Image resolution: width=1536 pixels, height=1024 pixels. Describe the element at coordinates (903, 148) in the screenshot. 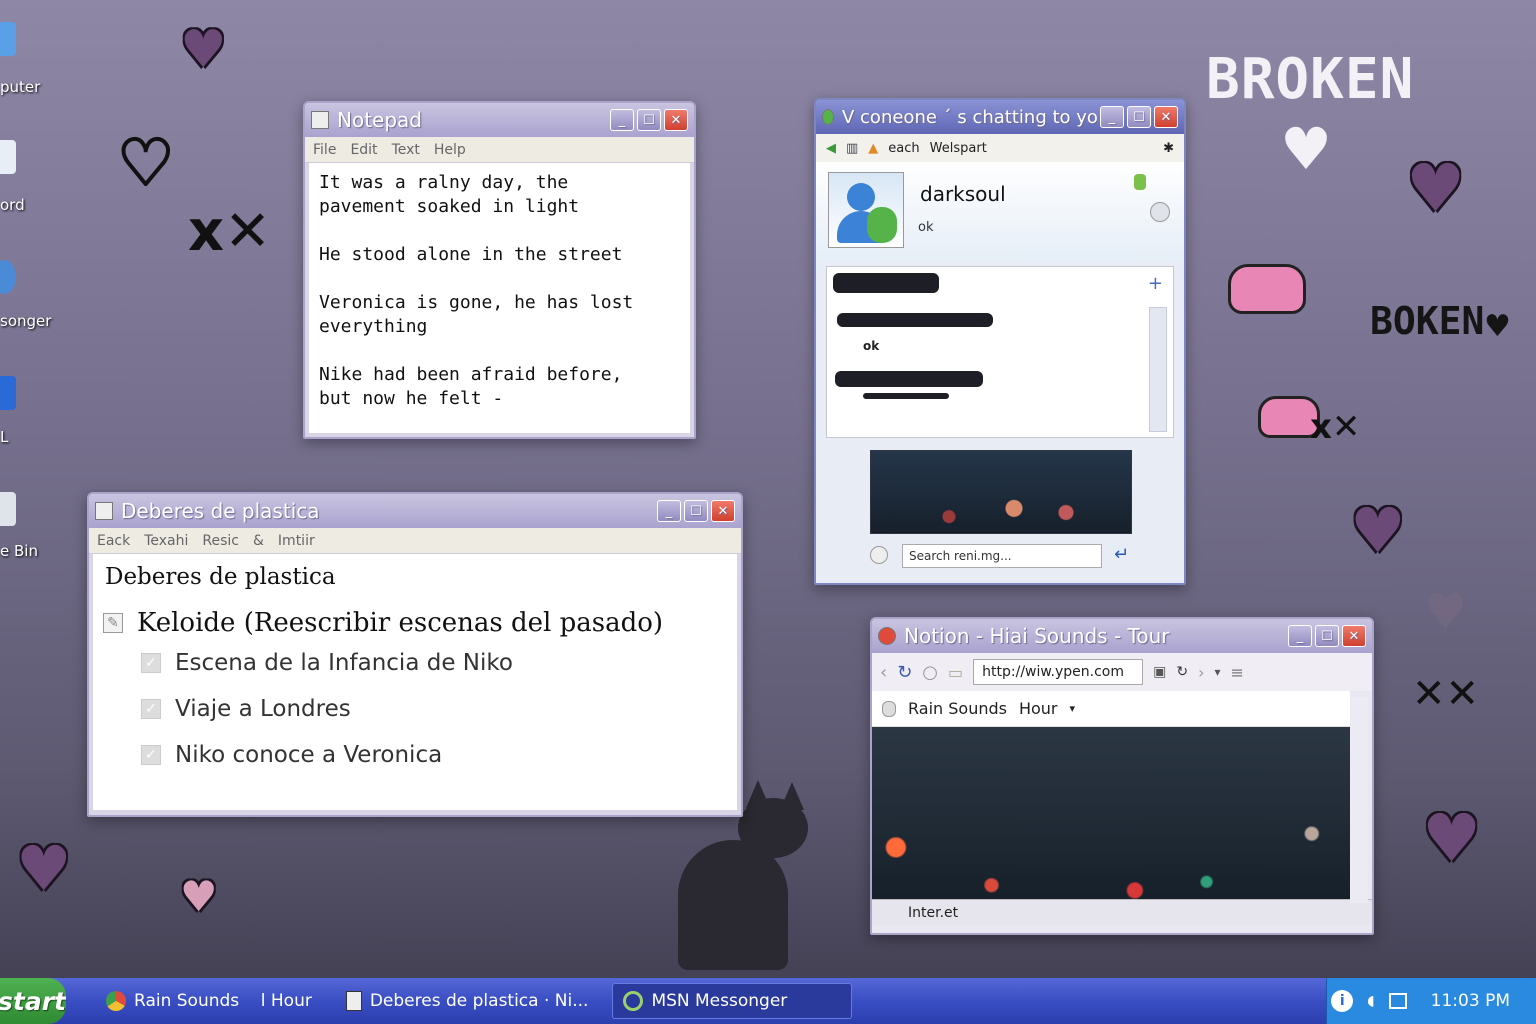

I see `toolbar-item-each: each` at that location.